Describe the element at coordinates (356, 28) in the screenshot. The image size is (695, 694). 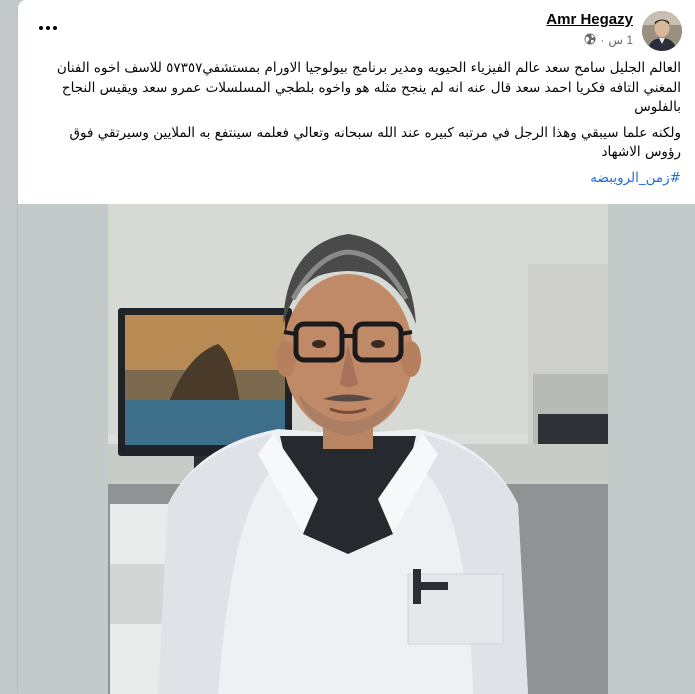
I see `post-header: Amr Hegazy 1 س ·` at that location.